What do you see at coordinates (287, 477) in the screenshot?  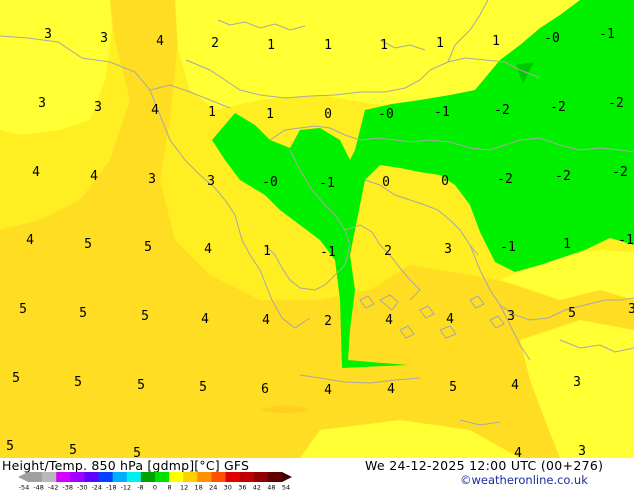 I see `scale-arrow-right` at bounding box center [287, 477].